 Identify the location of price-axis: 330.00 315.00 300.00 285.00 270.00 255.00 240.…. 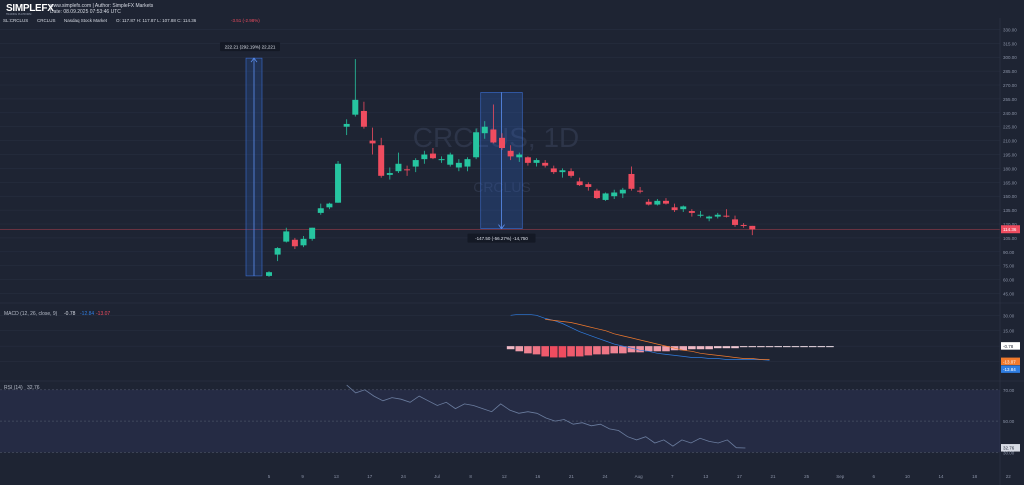
(1009, 251).